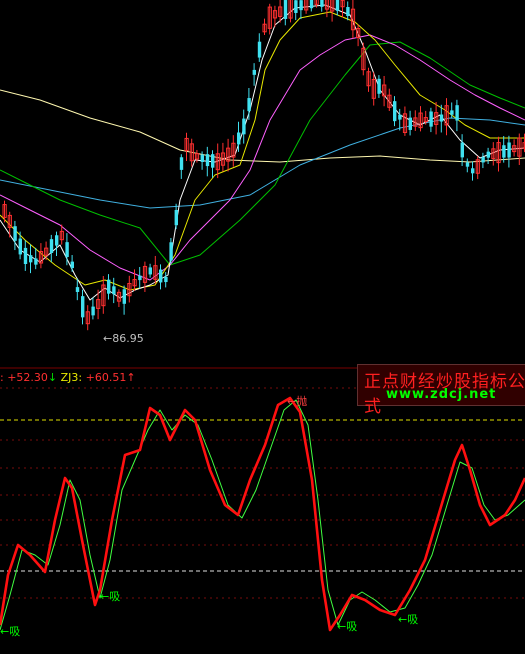 Image resolution: width=525 pixels, height=654 pixels. I want to click on sell-signal: ←抛, so click(297, 402).